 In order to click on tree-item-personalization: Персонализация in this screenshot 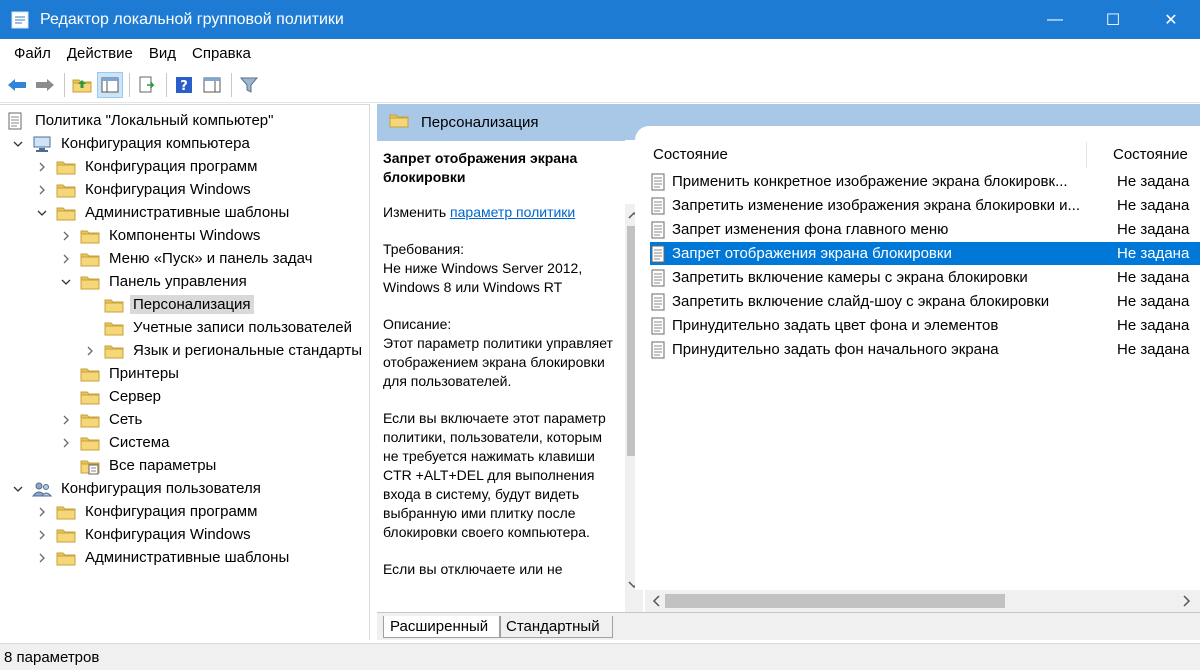, I will do `click(168, 304)`.